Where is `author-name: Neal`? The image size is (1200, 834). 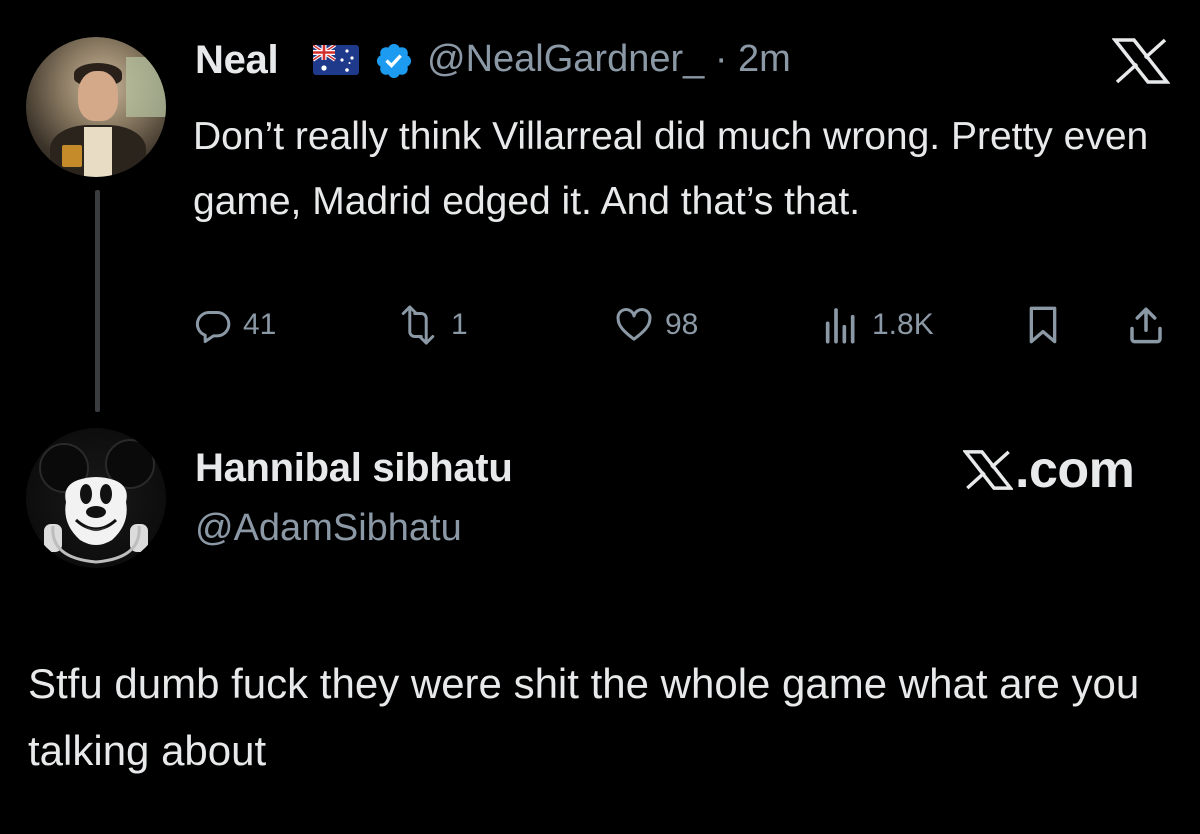 author-name: Neal is located at coordinates (237, 60).